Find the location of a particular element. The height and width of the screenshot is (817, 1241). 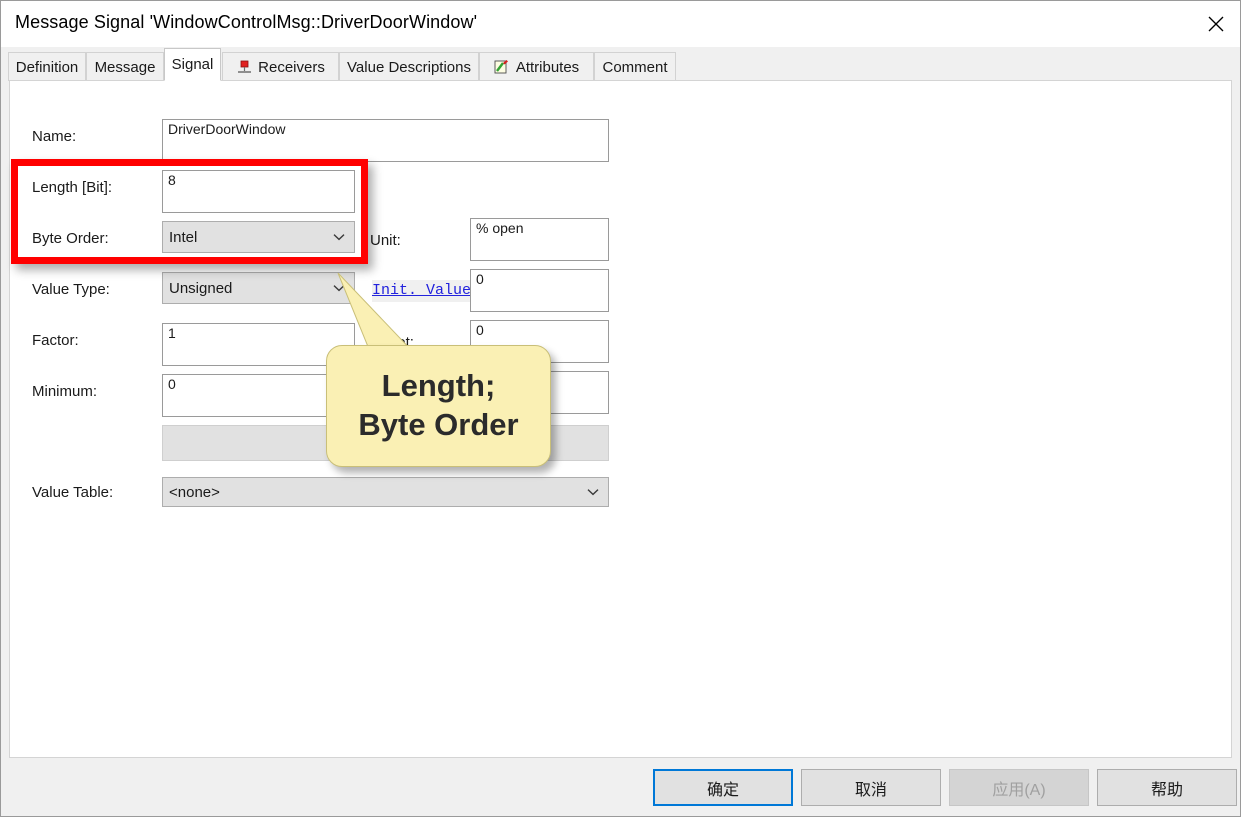

help-label: 帮助 is located at coordinates (1166, 790).